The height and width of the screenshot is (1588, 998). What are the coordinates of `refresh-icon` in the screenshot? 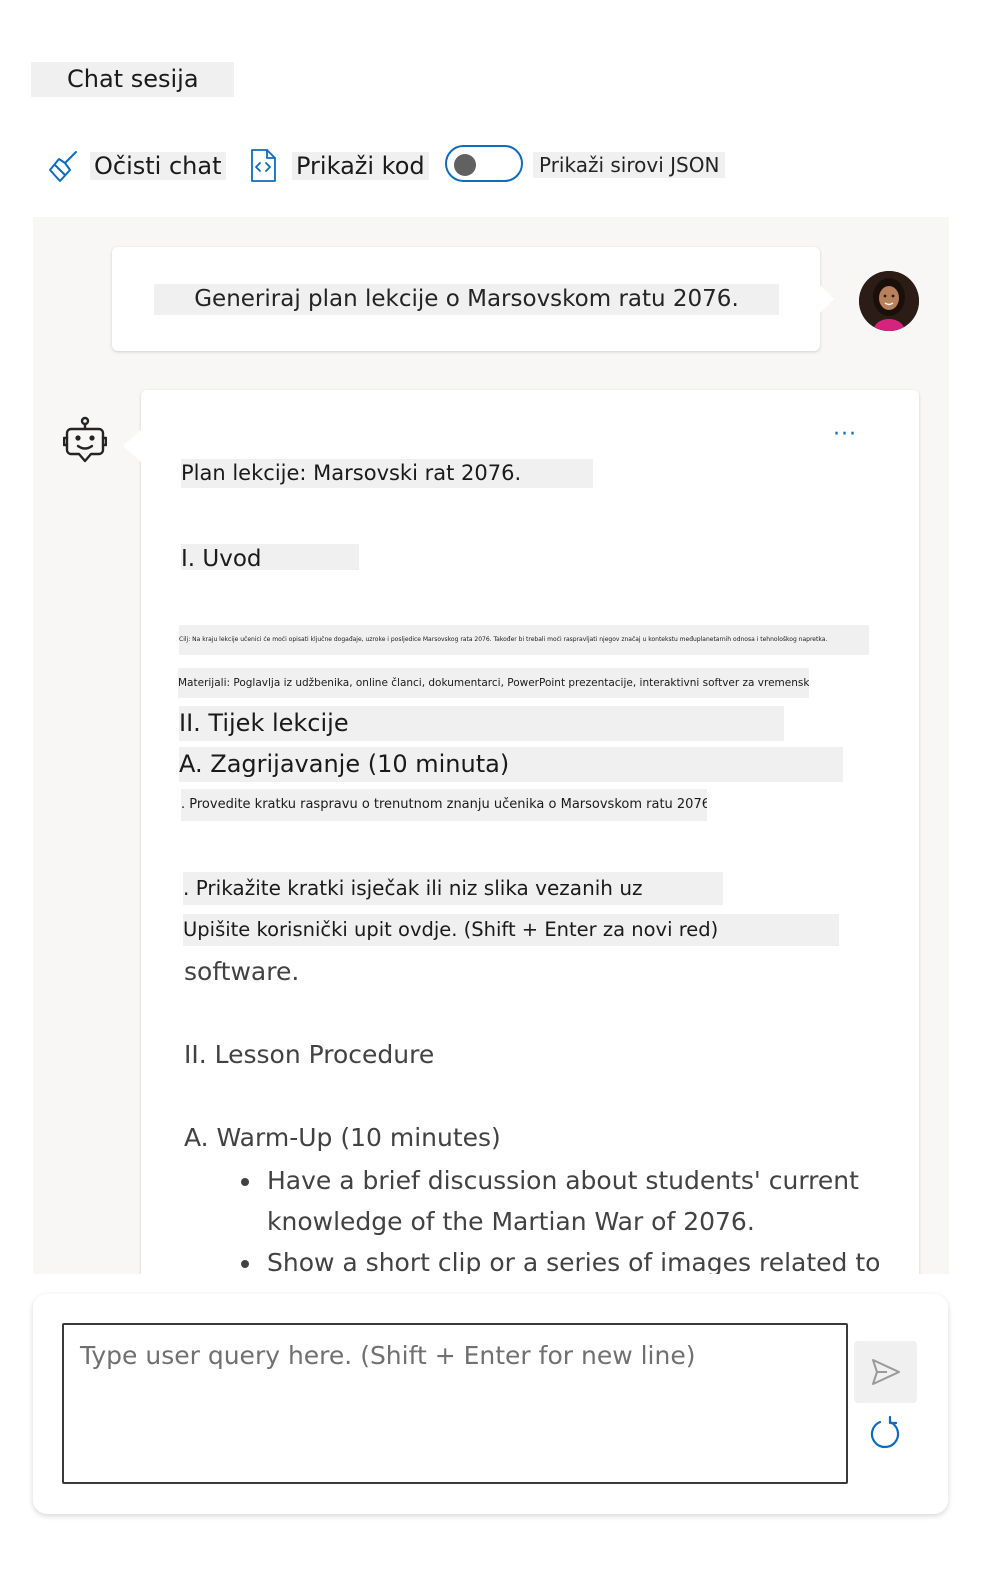 It's located at (885, 1434).